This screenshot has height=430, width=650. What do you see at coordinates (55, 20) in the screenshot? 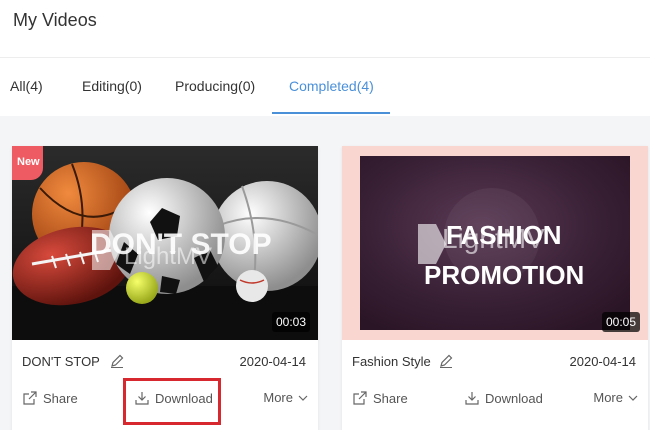
I see `page-title: My Videos` at bounding box center [55, 20].